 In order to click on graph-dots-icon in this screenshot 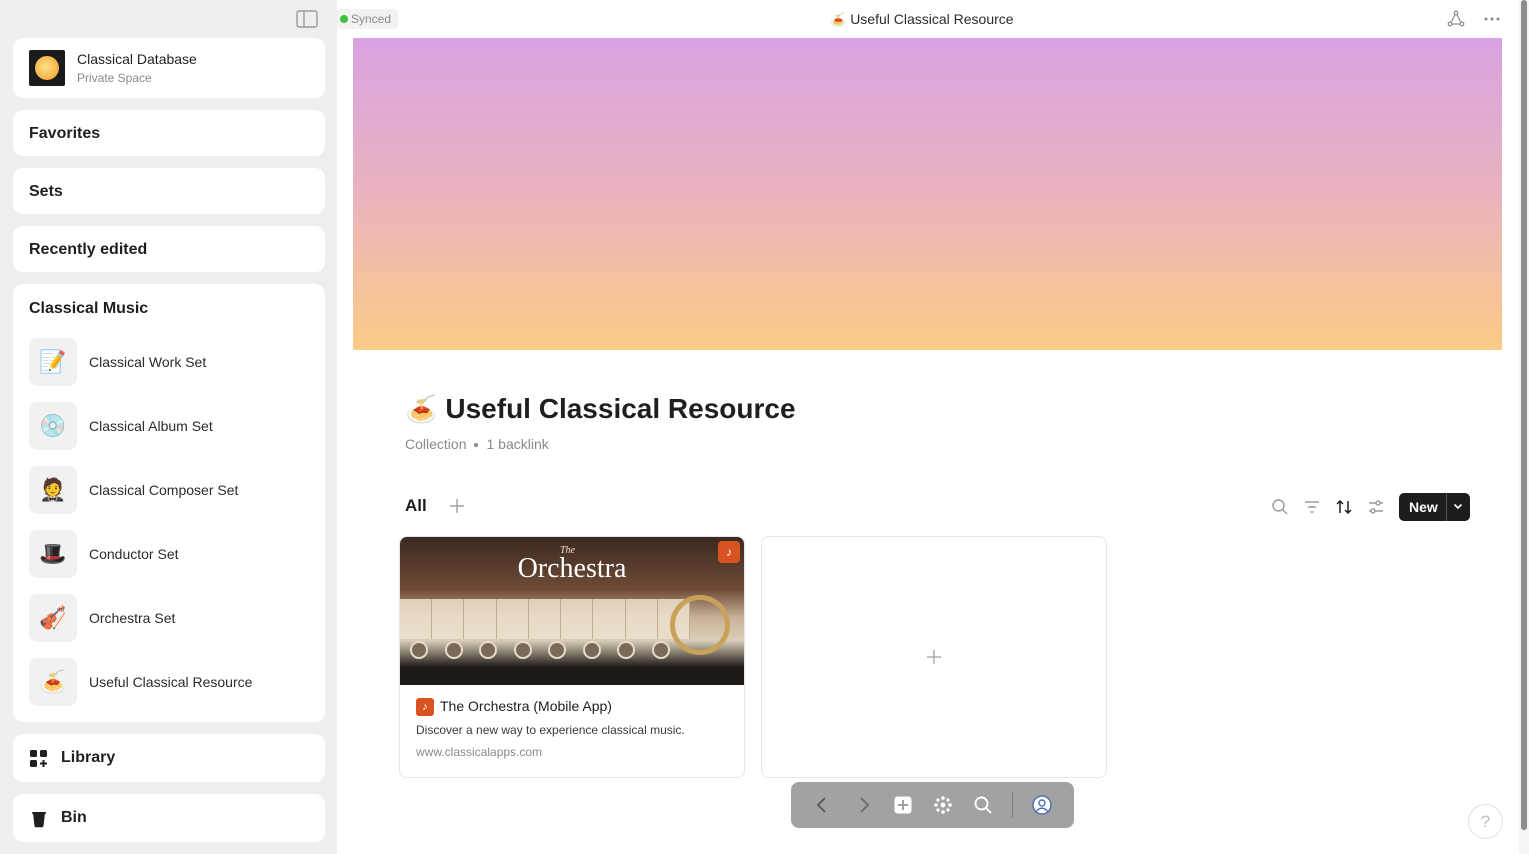, I will do `click(943, 805)`.